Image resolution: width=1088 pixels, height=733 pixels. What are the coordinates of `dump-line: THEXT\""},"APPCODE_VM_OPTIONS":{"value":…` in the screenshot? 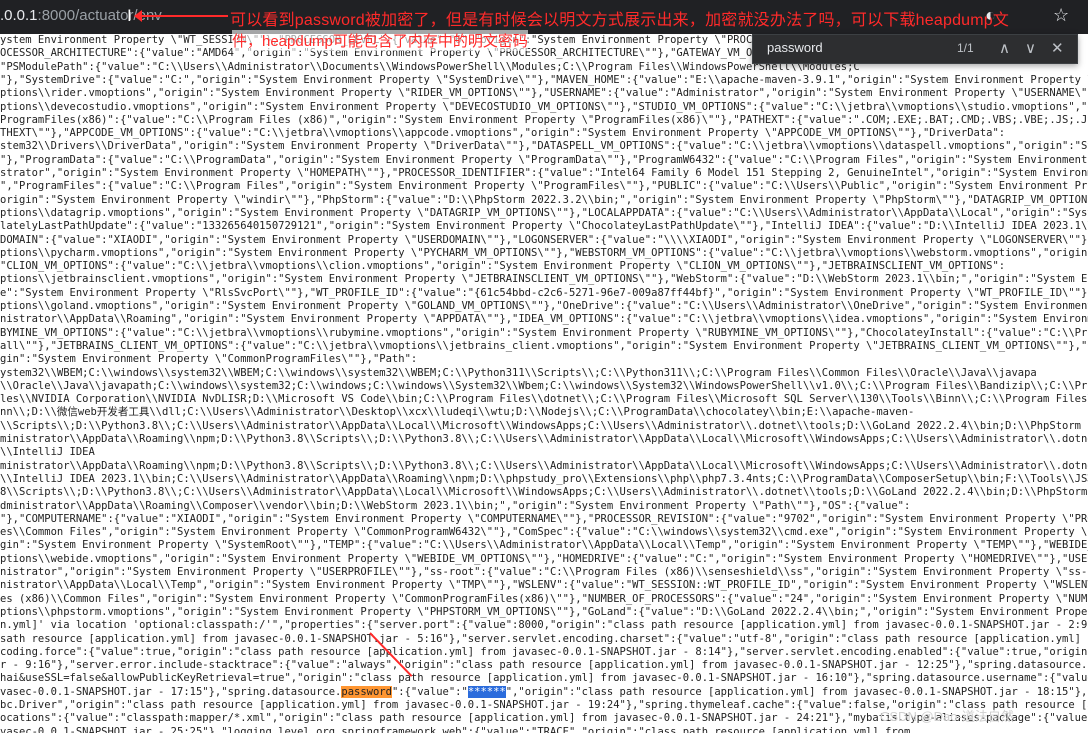 It's located at (503, 133).